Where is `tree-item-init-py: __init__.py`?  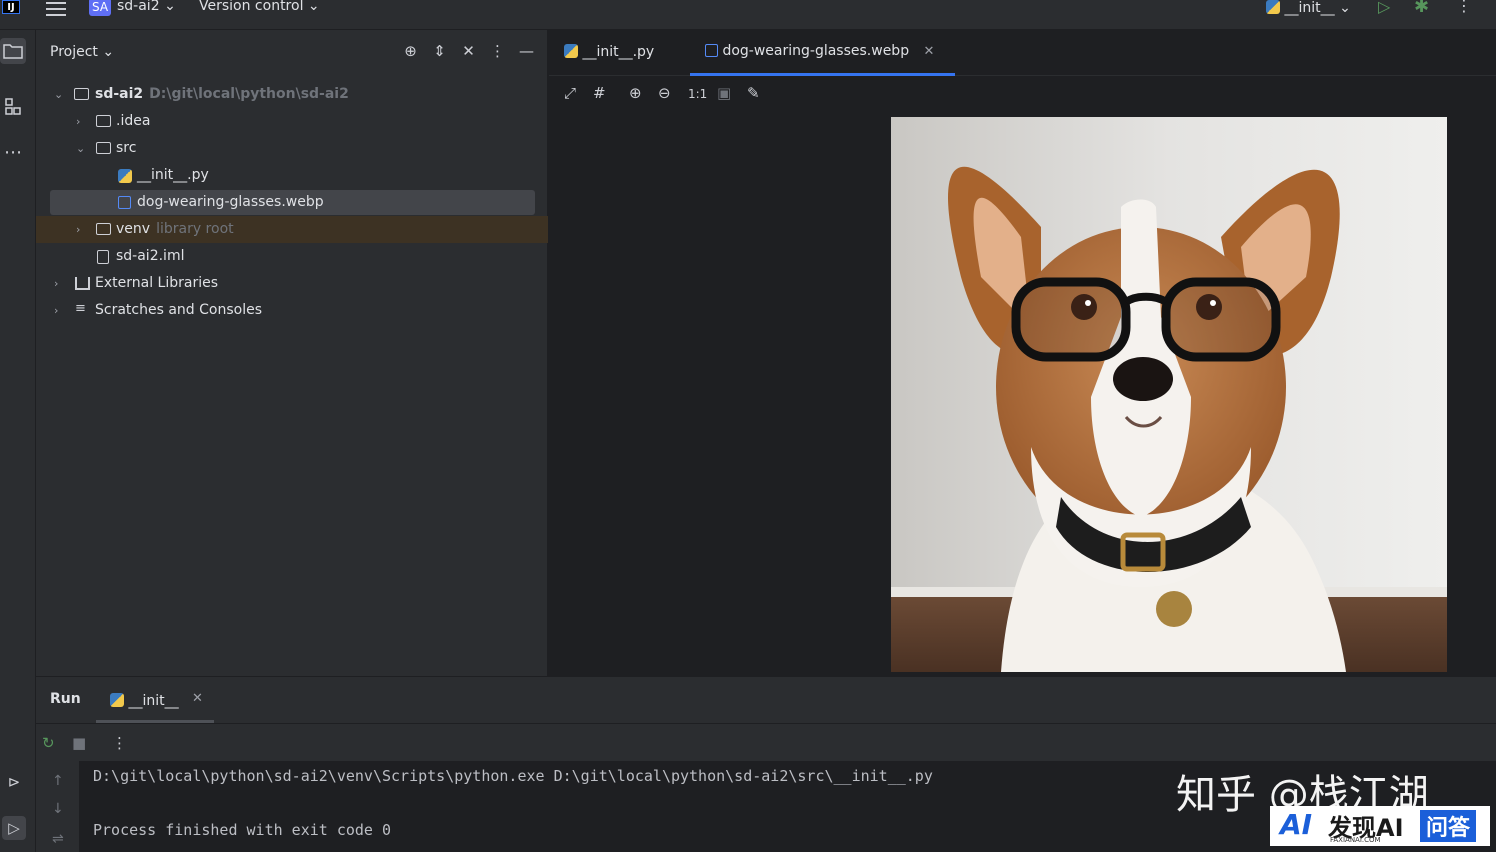 tree-item-init-py: __init__.py is located at coordinates (292, 175).